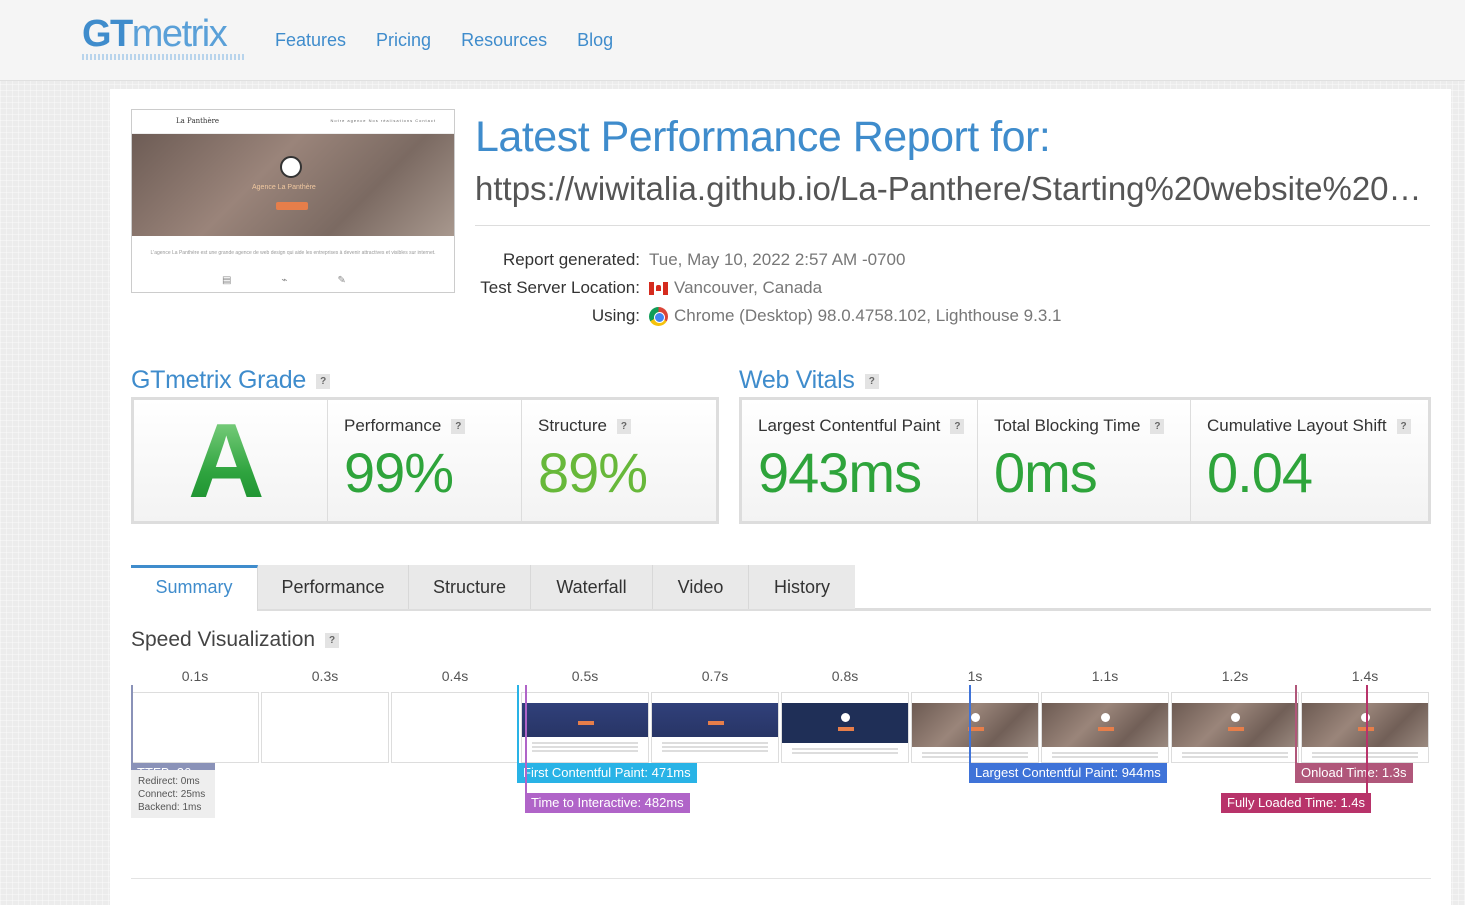 Image resolution: width=1465 pixels, height=905 pixels. I want to click on tbt-value: 0ms, so click(1046, 472).